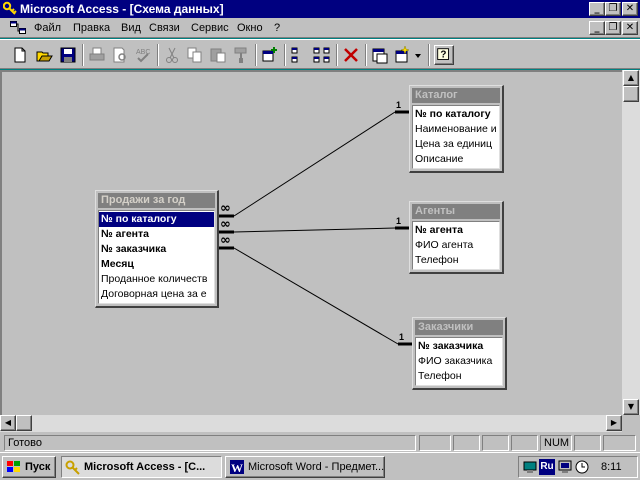 Image resolution: width=640 pixels, height=480 pixels. I want to click on menu-file: Файл, so click(47, 28).